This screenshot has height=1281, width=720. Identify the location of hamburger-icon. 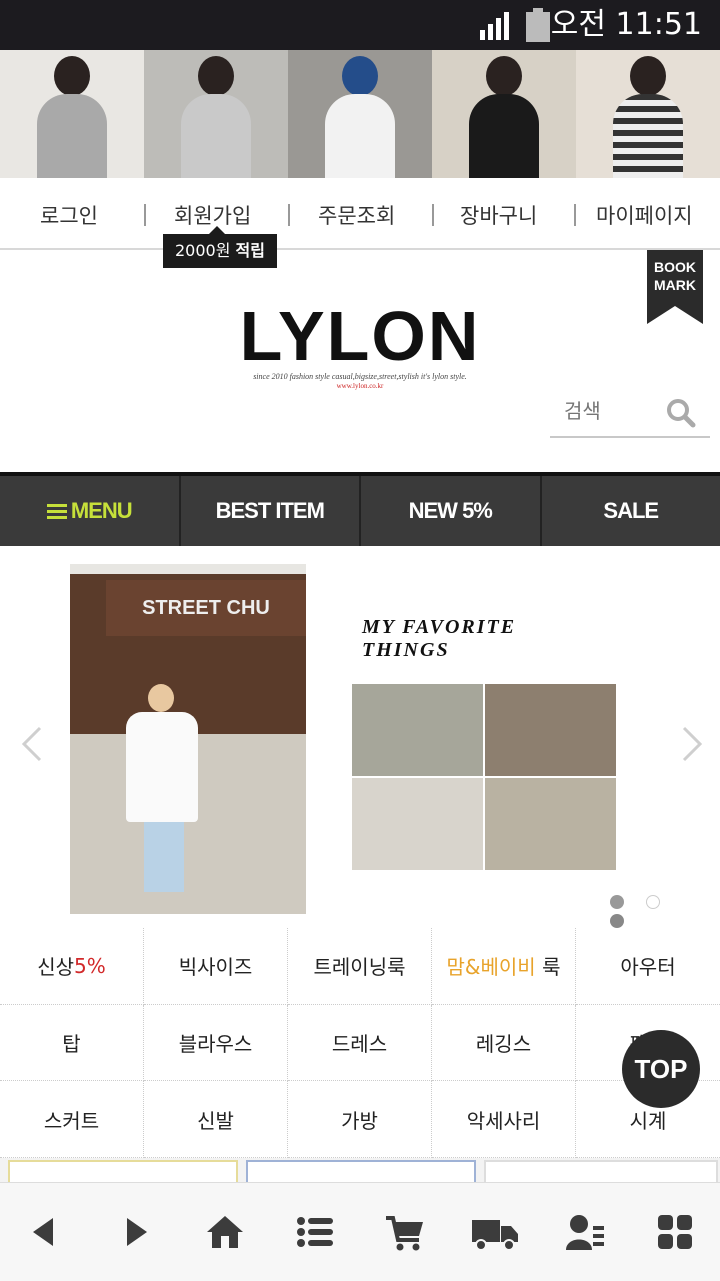
(57, 511).